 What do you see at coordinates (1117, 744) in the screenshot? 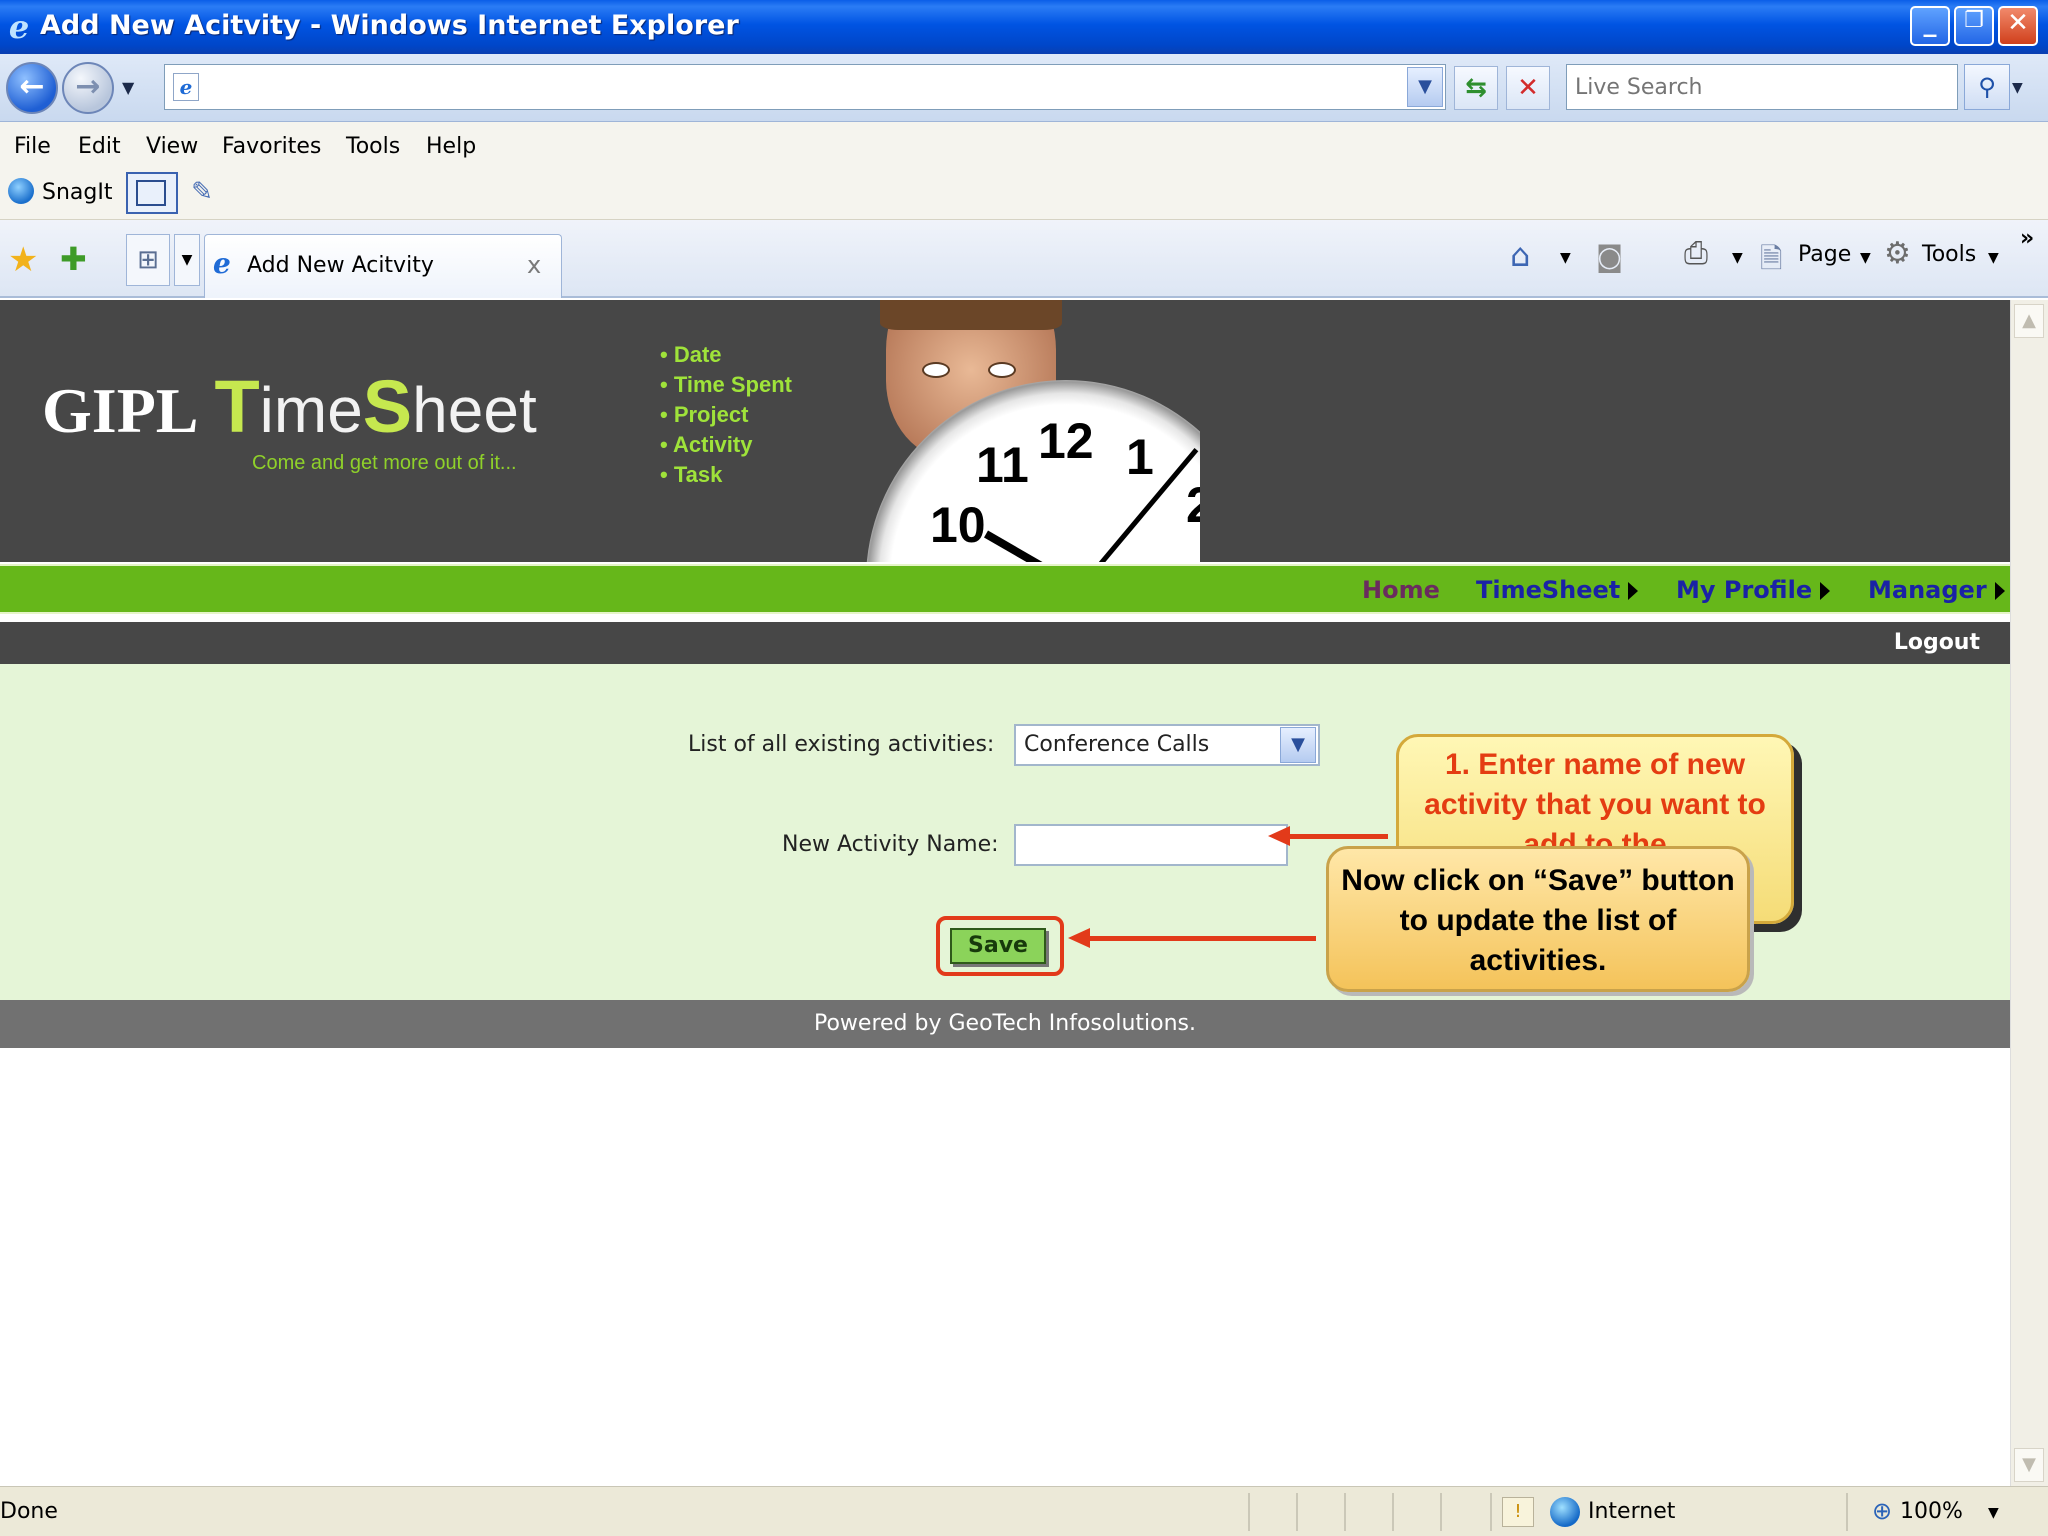
I see `selected-activity: Conference Calls` at bounding box center [1117, 744].